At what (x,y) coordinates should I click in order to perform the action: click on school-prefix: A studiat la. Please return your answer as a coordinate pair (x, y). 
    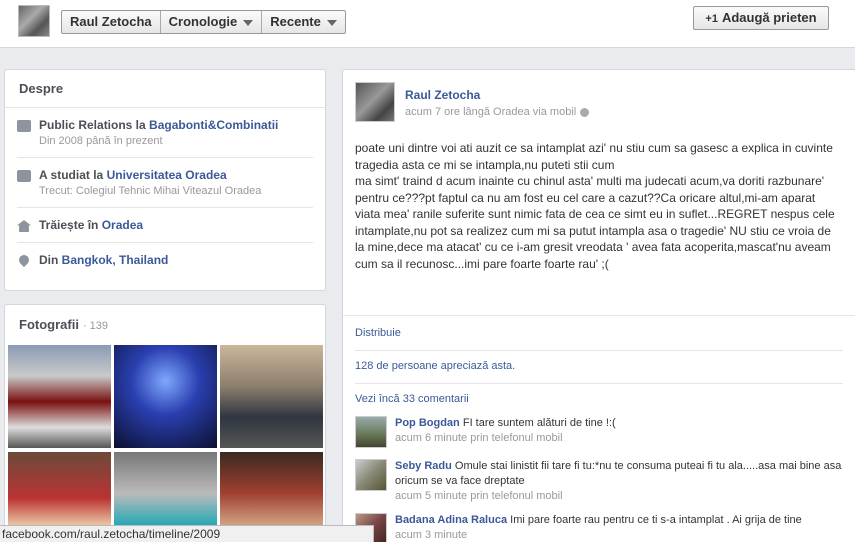
    Looking at the image, I should click on (73, 175).